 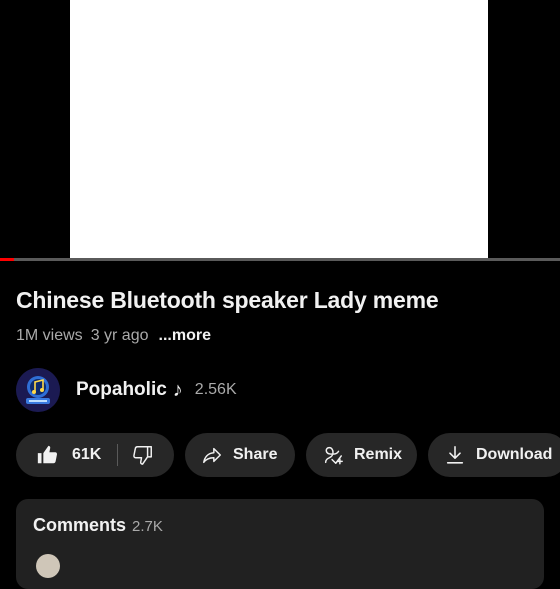 I want to click on progress-bar-fill, so click(x=7, y=259).